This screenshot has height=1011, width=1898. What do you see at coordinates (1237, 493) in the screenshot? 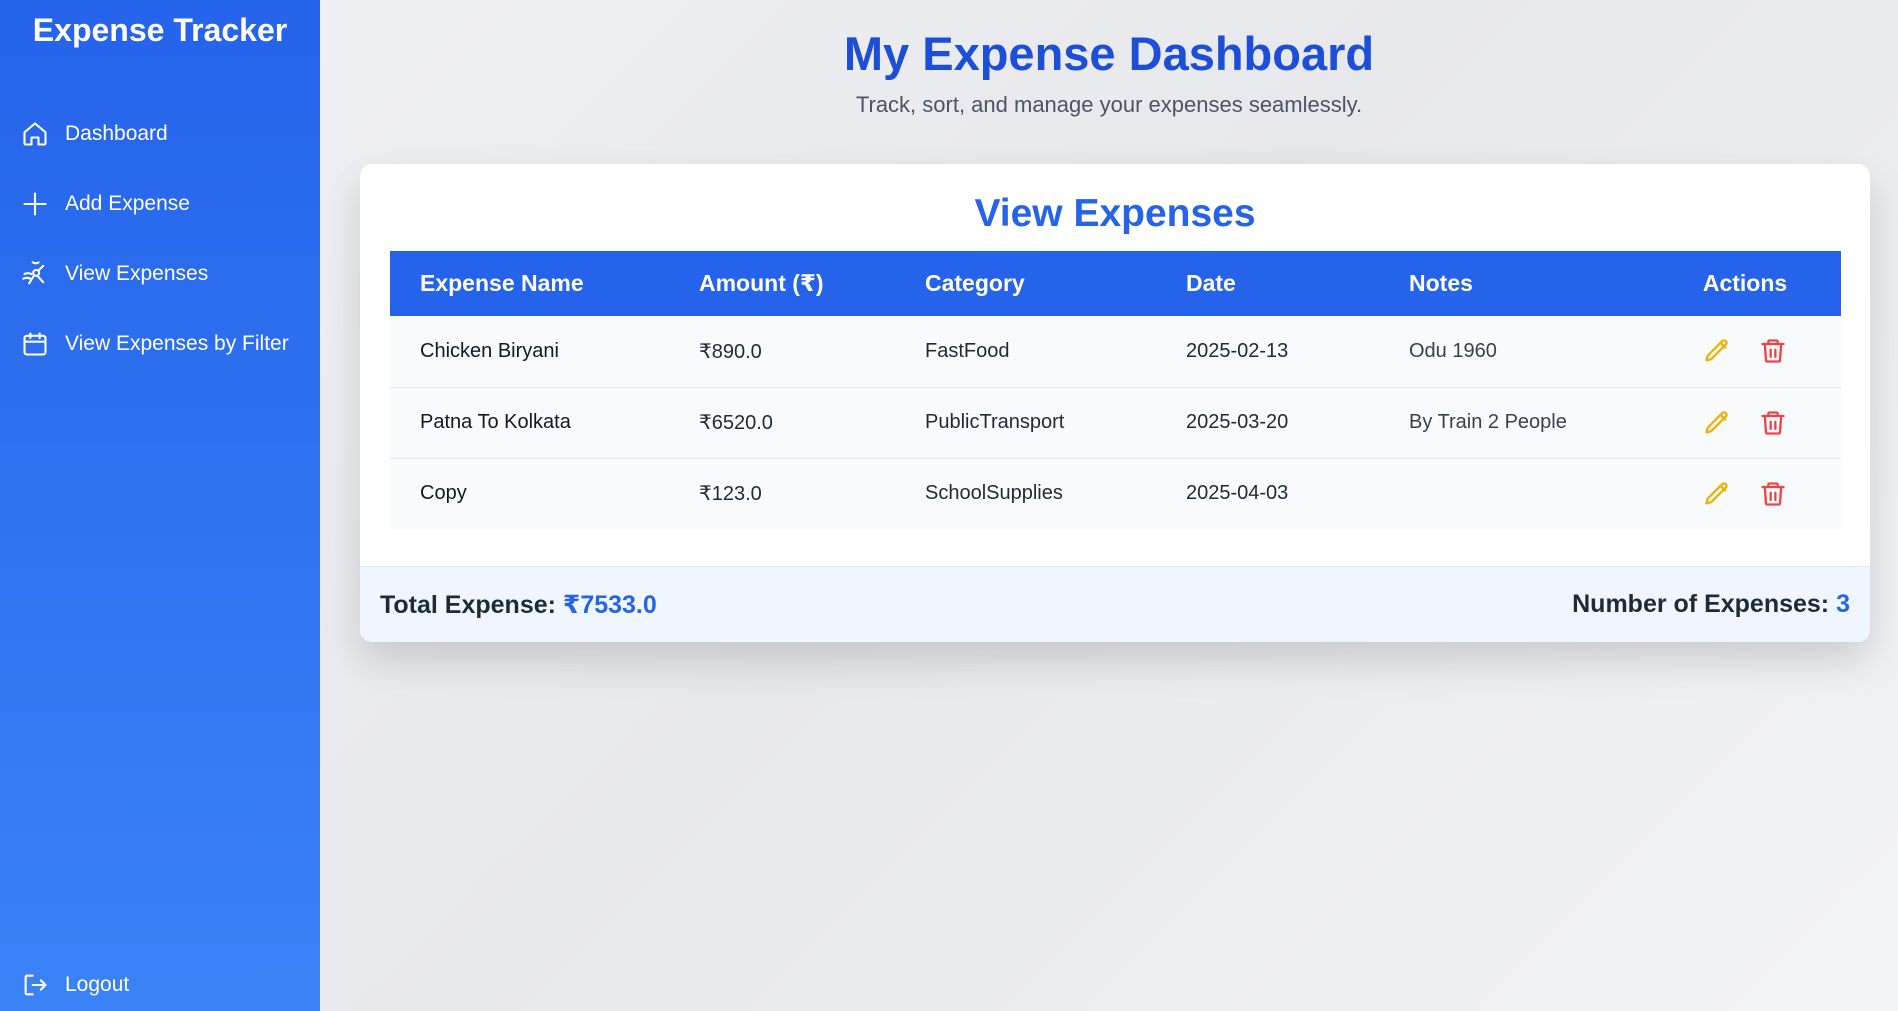
I see `cell-date: 2025-04-03` at bounding box center [1237, 493].